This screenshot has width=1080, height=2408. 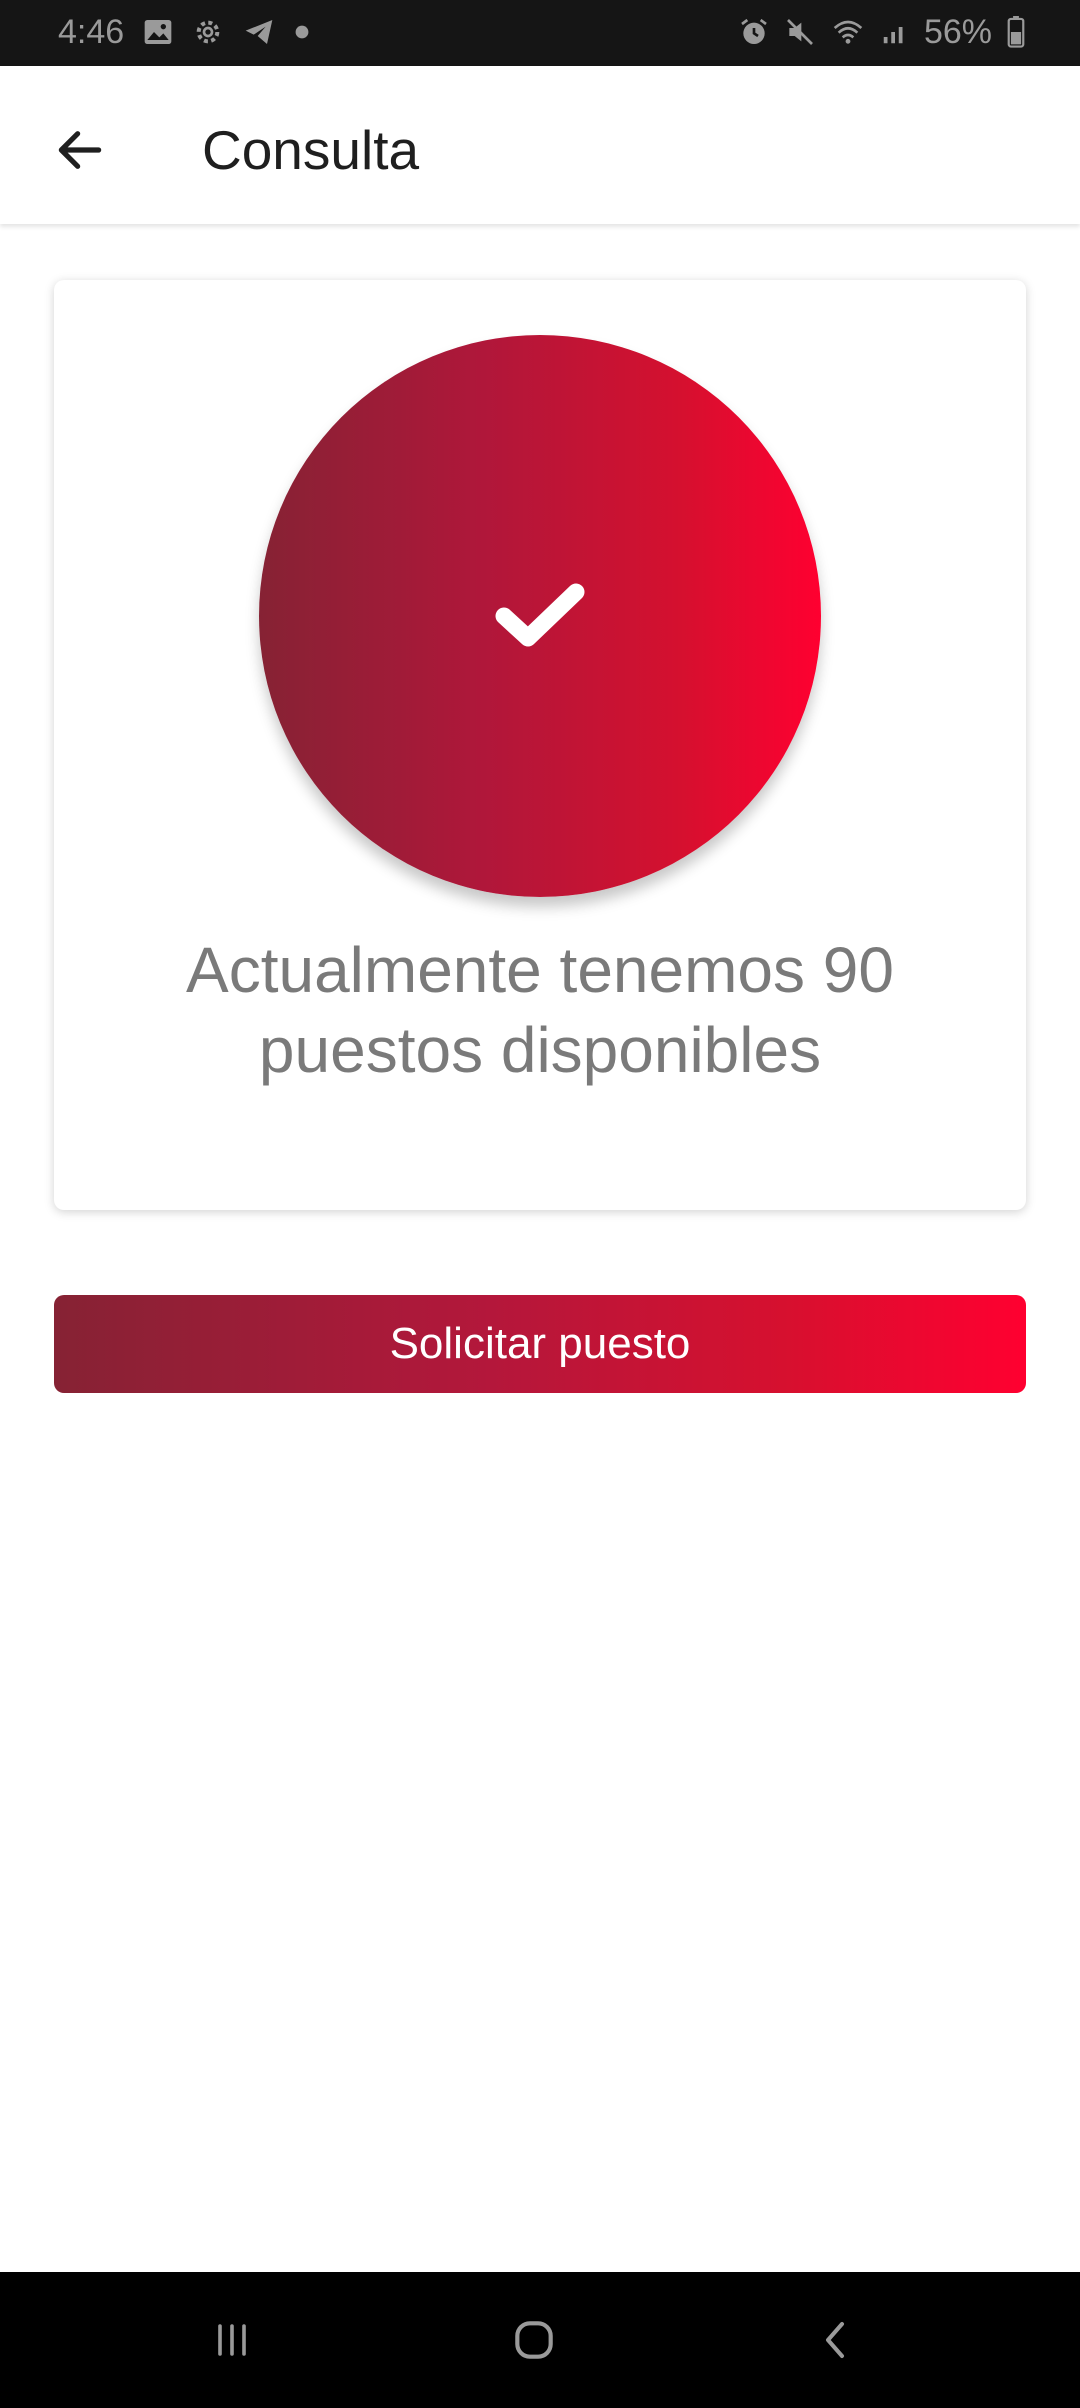 What do you see at coordinates (259, 32) in the screenshot?
I see `telegram-icon` at bounding box center [259, 32].